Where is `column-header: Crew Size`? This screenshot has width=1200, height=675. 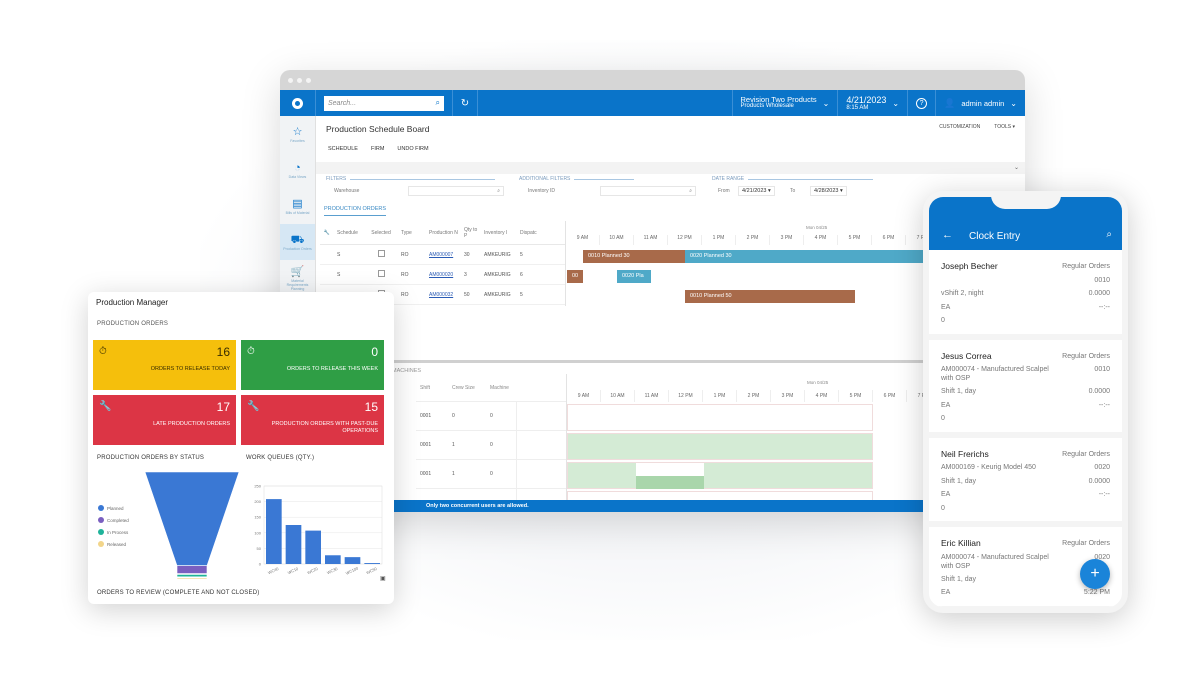
column-header: Crew Size is located at coordinates (467, 388).